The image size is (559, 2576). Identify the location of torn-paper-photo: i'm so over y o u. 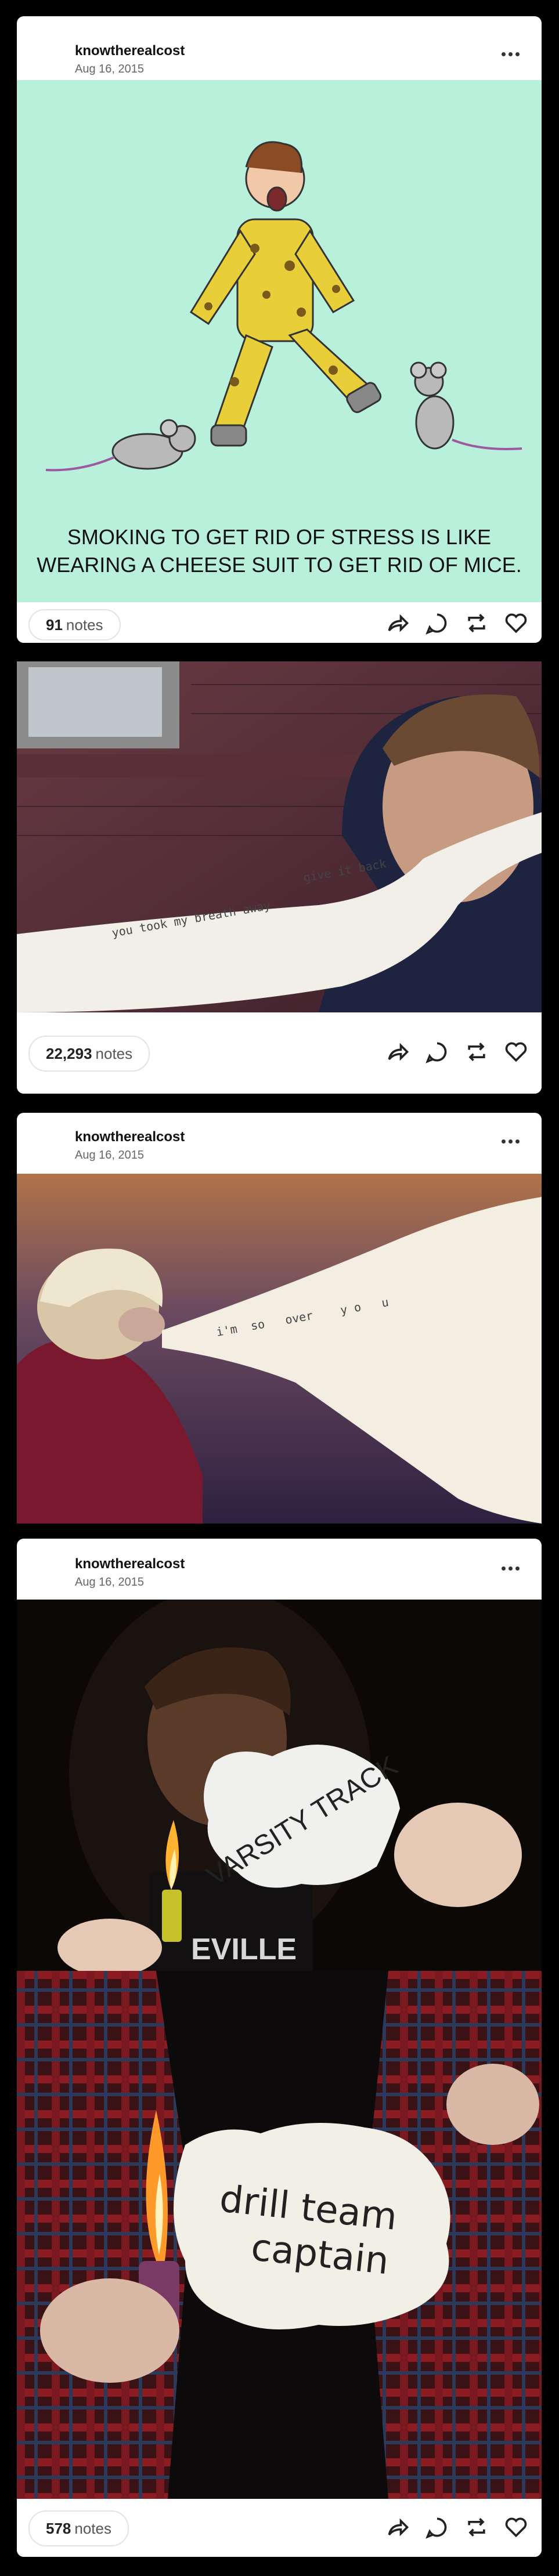
(279, 1349).